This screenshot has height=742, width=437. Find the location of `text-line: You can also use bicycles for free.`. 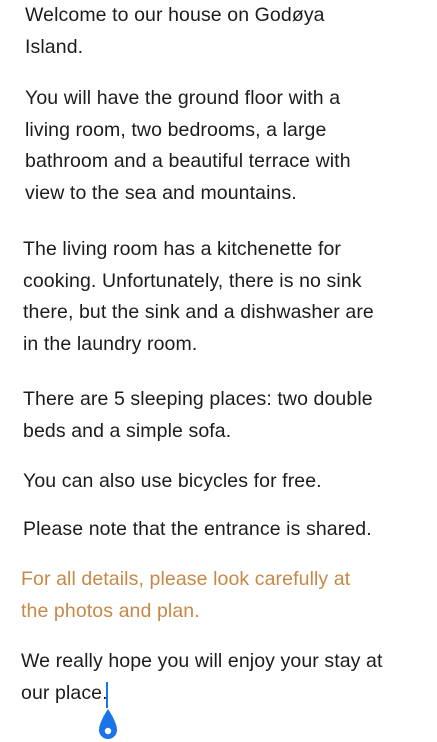

text-line: You can also use bicycles for free. is located at coordinates (172, 481).